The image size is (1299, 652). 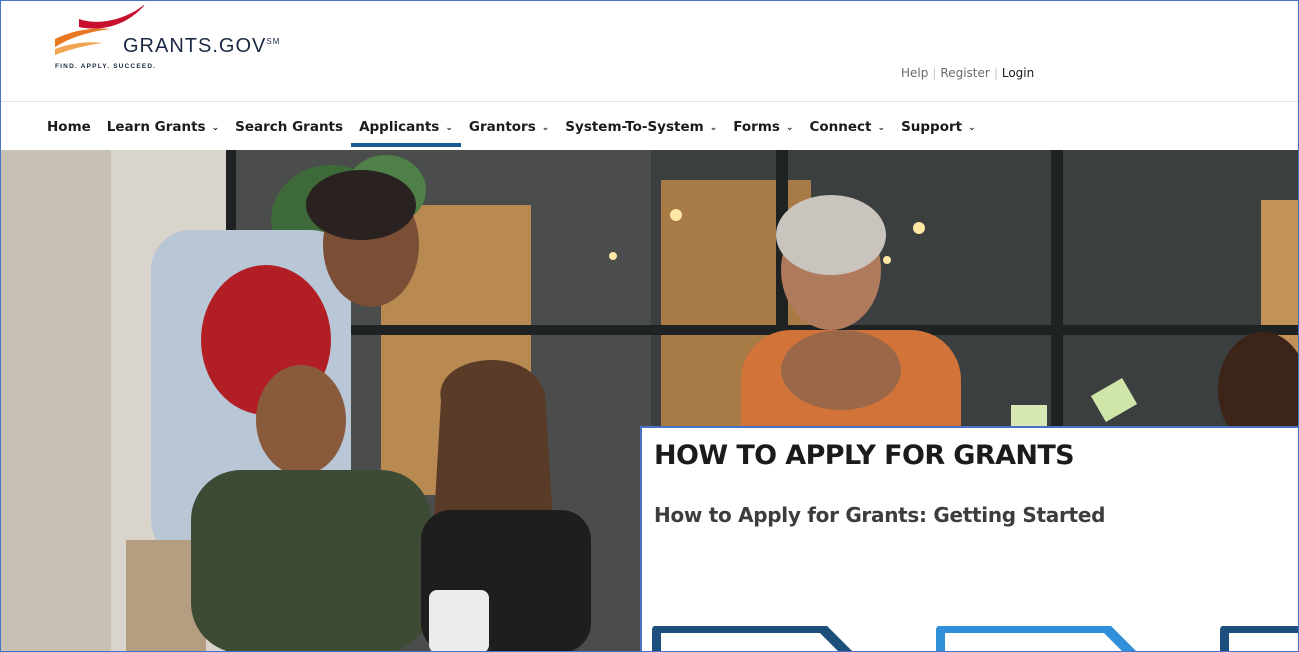 What do you see at coordinates (502, 127) in the screenshot?
I see `nav-item-label: Grantors` at bounding box center [502, 127].